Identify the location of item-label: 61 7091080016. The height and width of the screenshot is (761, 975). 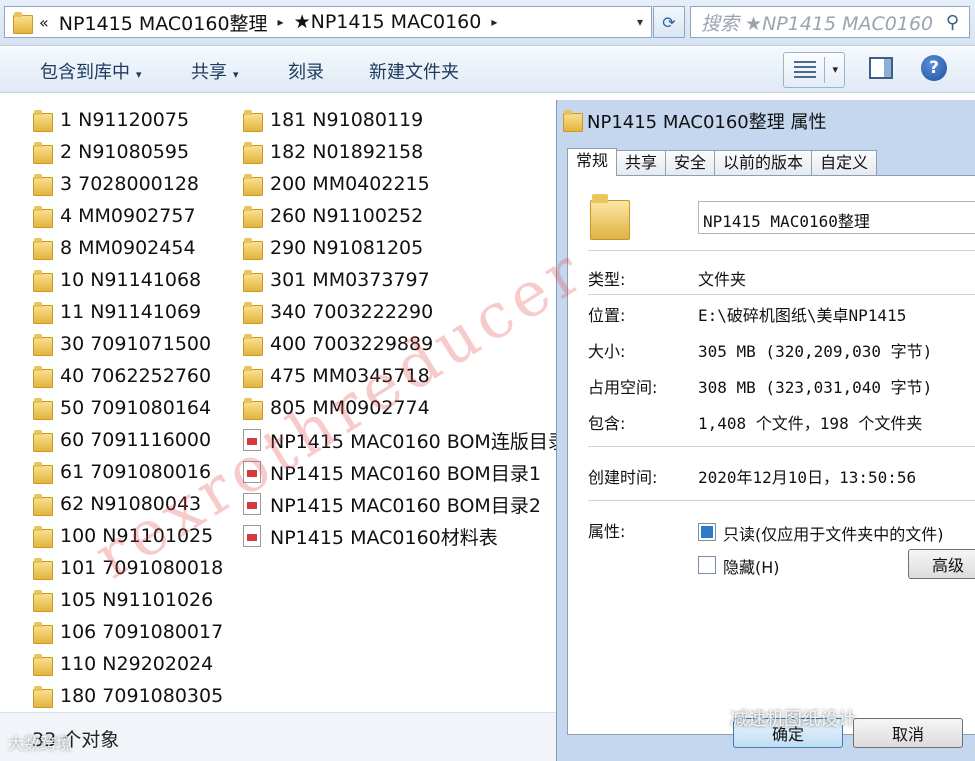
(136, 472).